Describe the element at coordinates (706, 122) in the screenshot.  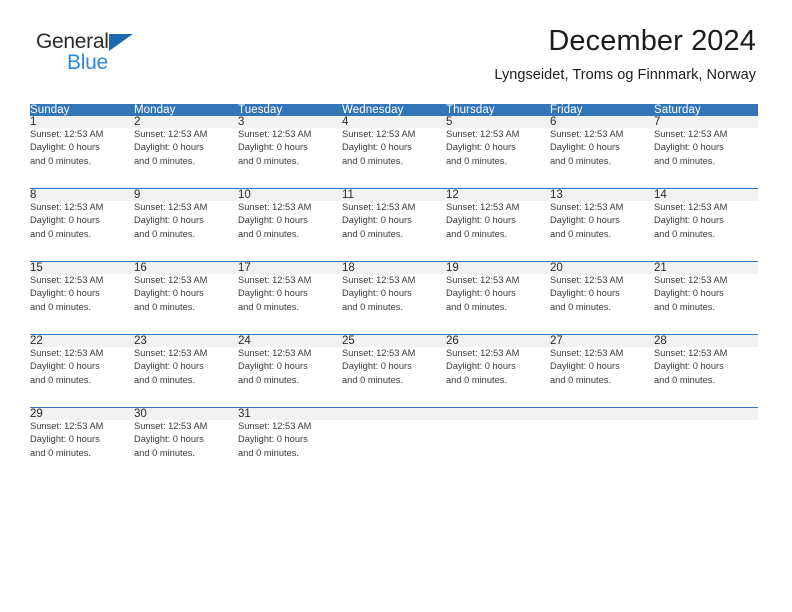
I see `daynum: 7` at that location.